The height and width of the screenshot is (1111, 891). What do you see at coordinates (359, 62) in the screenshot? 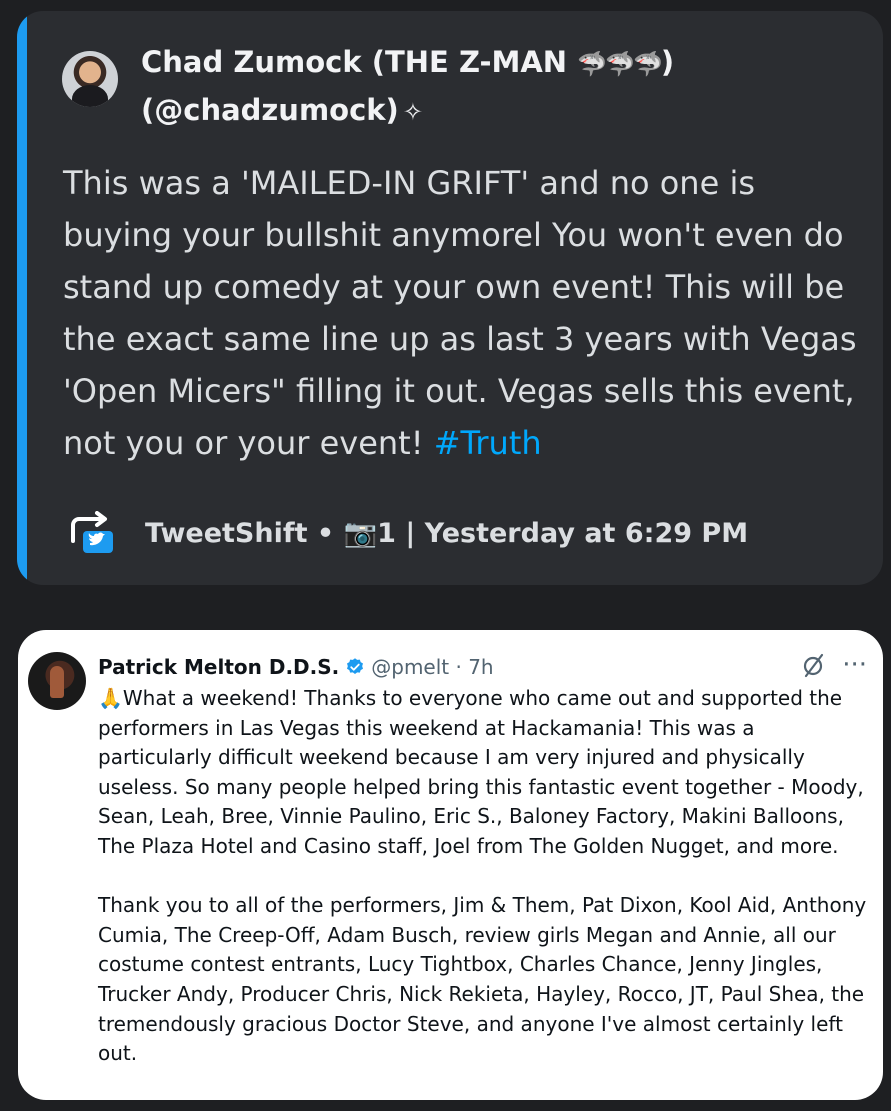
I see `author-name: Chad Zumock (THE Z-MAN` at bounding box center [359, 62].